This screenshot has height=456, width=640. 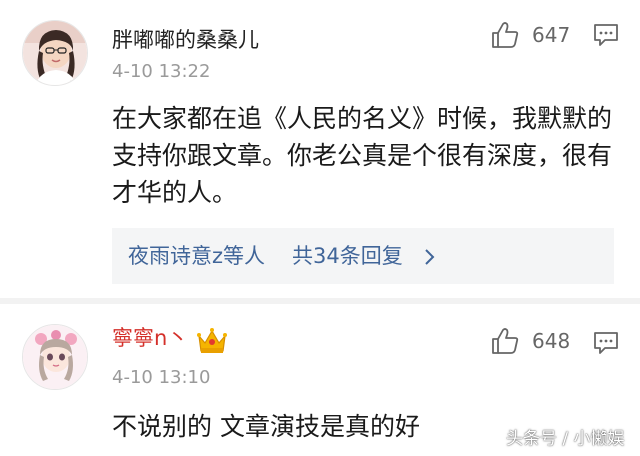 I want to click on replies-who: 夜雨诗意z等人, so click(x=196, y=256).